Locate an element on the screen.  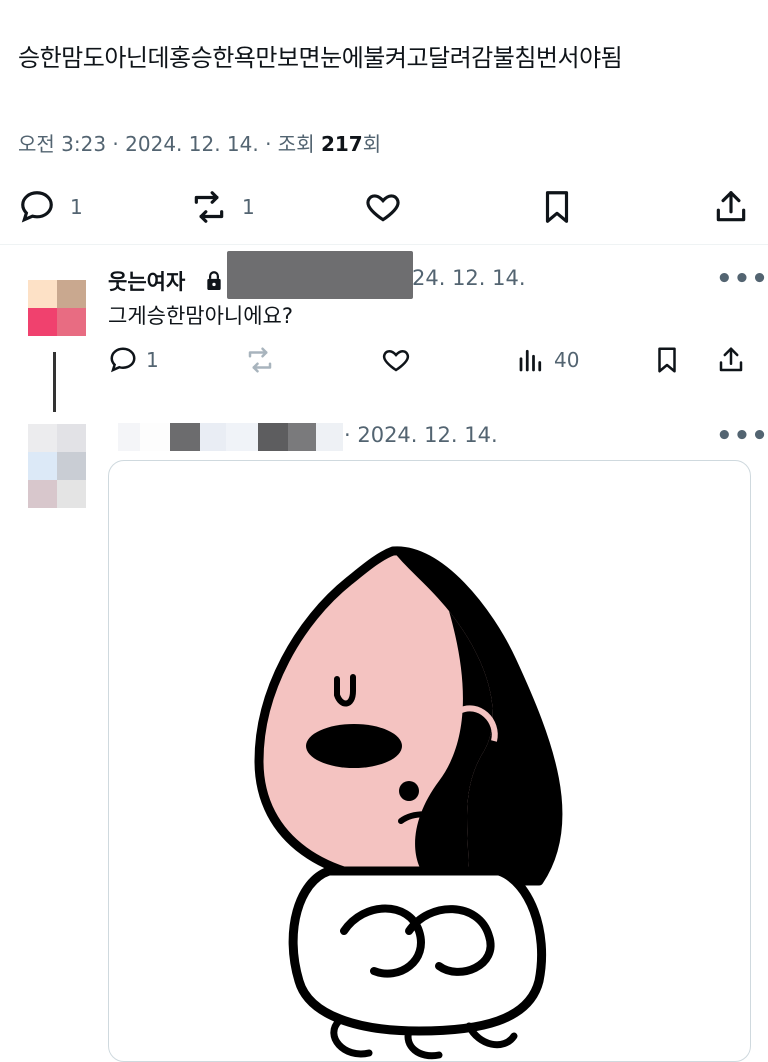
views-count: 40 is located at coordinates (567, 360).